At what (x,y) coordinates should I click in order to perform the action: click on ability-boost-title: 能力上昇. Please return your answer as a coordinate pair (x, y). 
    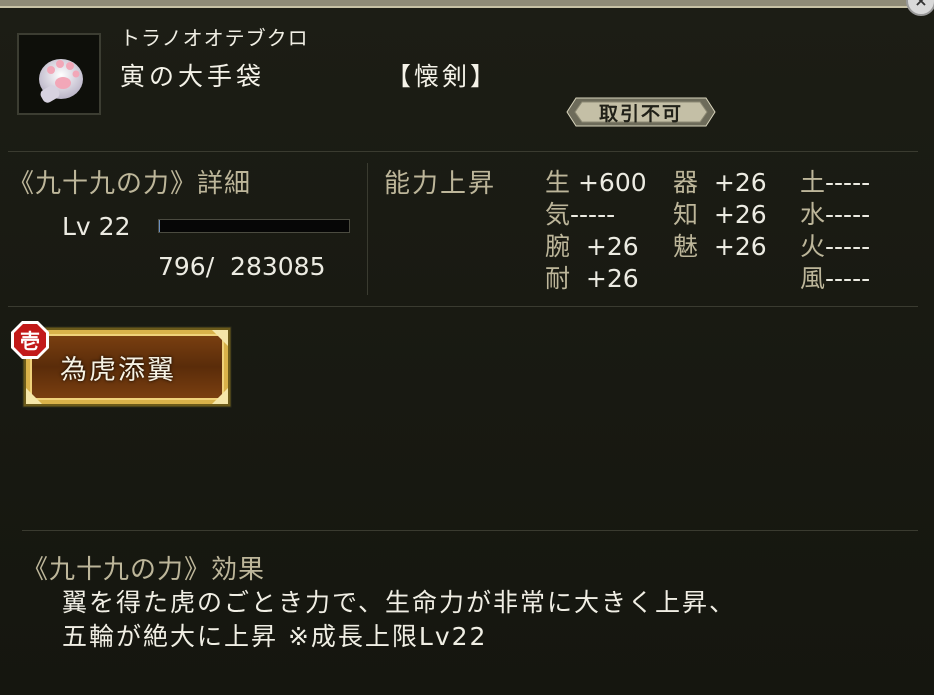
    Looking at the image, I should click on (440, 184).